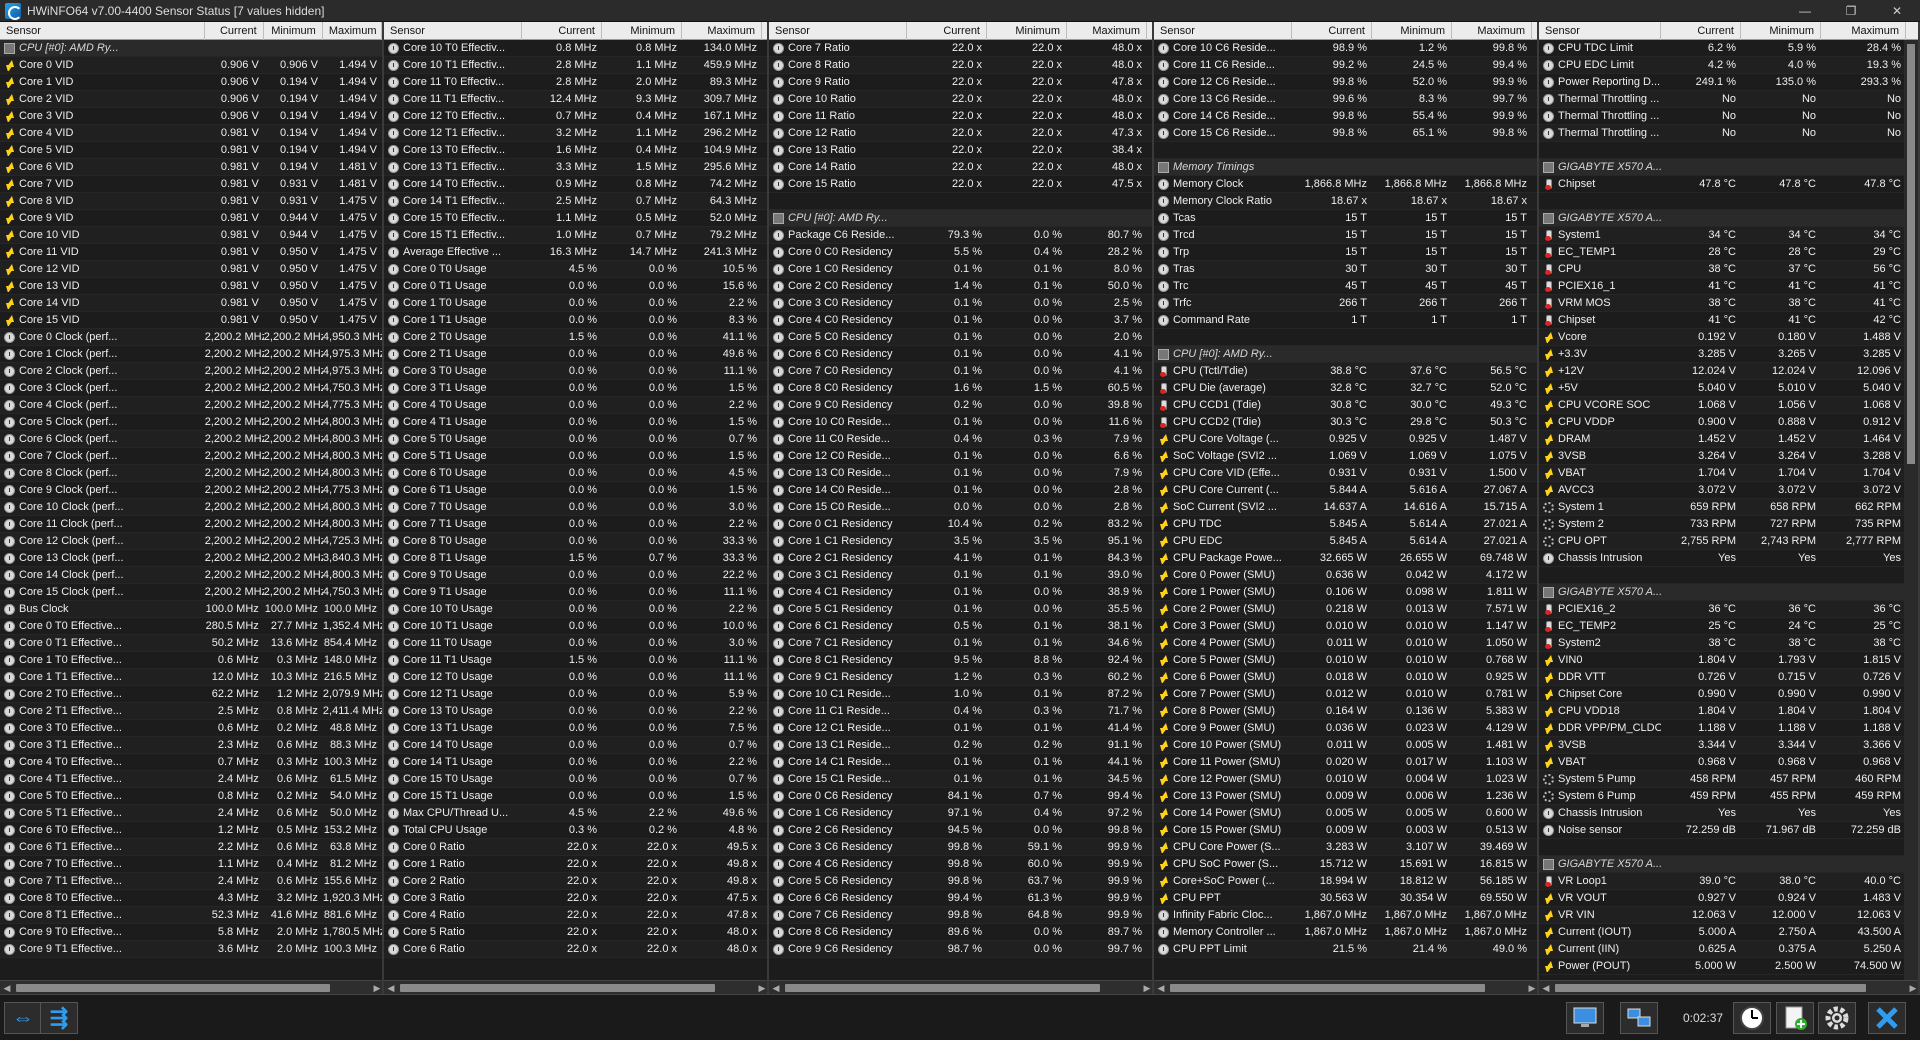 This screenshot has height=1040, width=1920. I want to click on vertical-scroll-thumb, so click(1911, 254).